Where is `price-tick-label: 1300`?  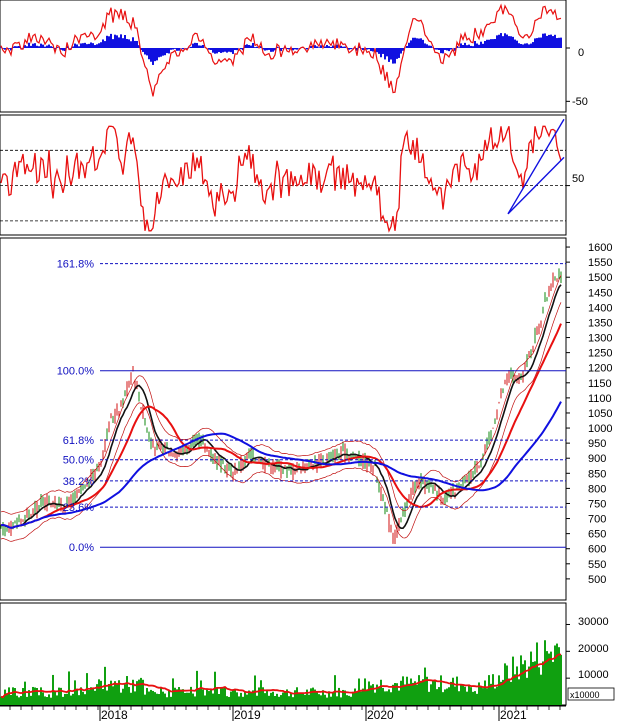 price-tick-label: 1300 is located at coordinates (600, 339).